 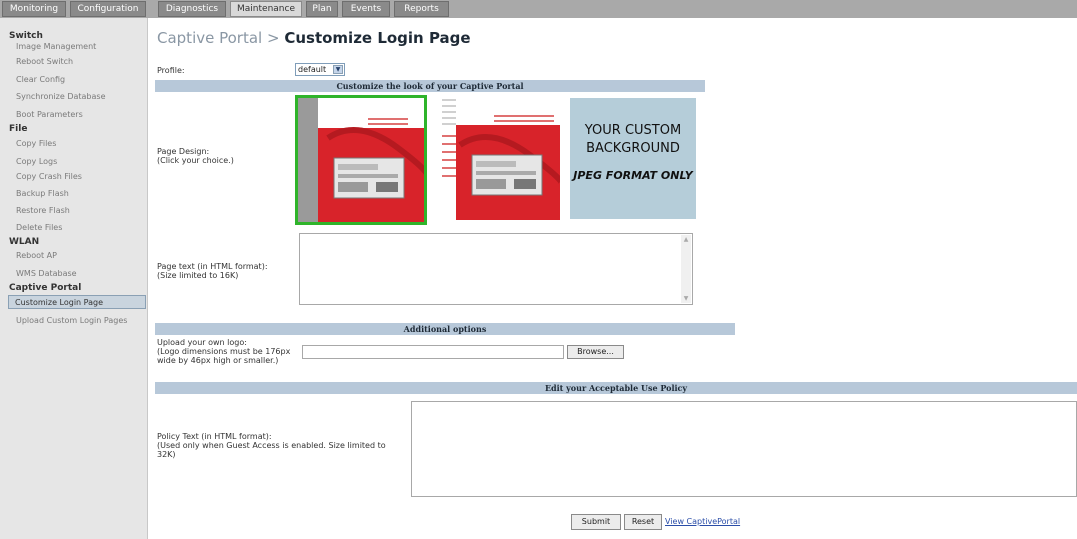 What do you see at coordinates (445, 329) in the screenshot?
I see `additional-options-header: Additional options` at bounding box center [445, 329].